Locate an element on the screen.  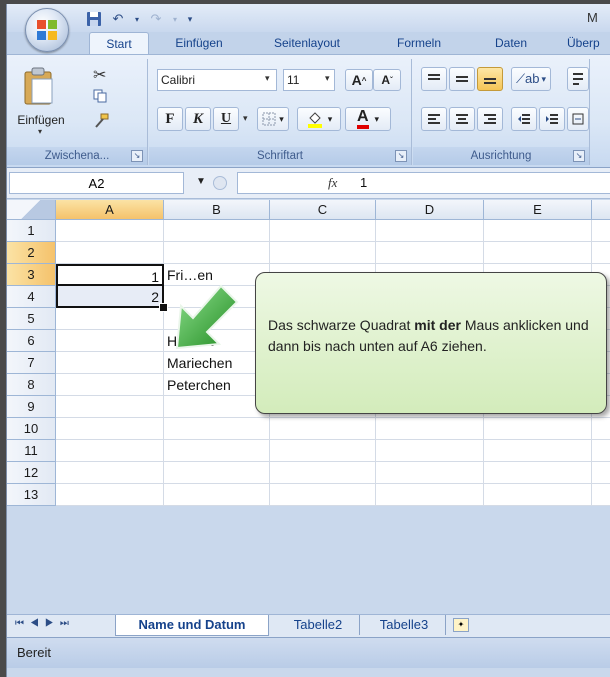
orientation-button: ⟋ab ▾ is located at coordinates (531, 79).